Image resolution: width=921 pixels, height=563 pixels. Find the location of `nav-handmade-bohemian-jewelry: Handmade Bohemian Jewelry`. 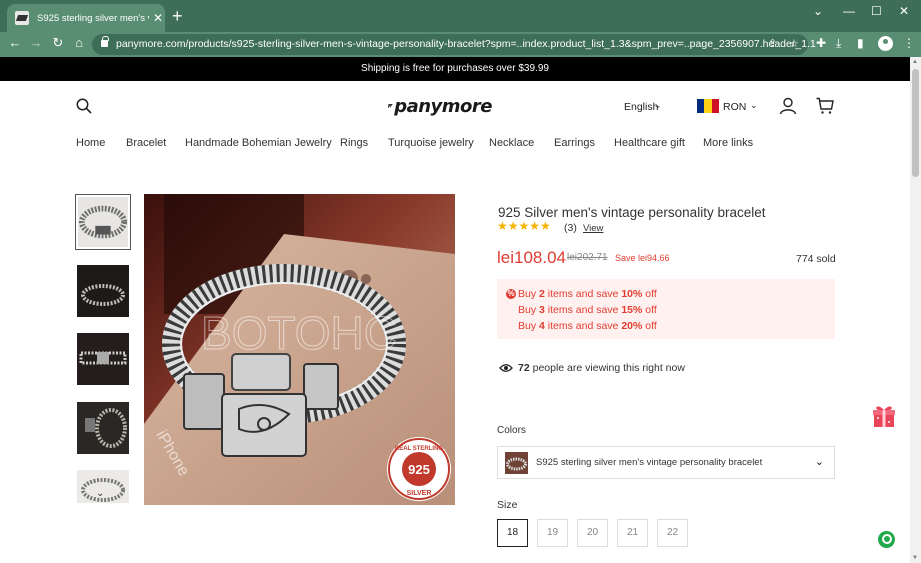

nav-handmade-bohemian-jewelry: Handmade Bohemian Jewelry is located at coordinates (258, 143).